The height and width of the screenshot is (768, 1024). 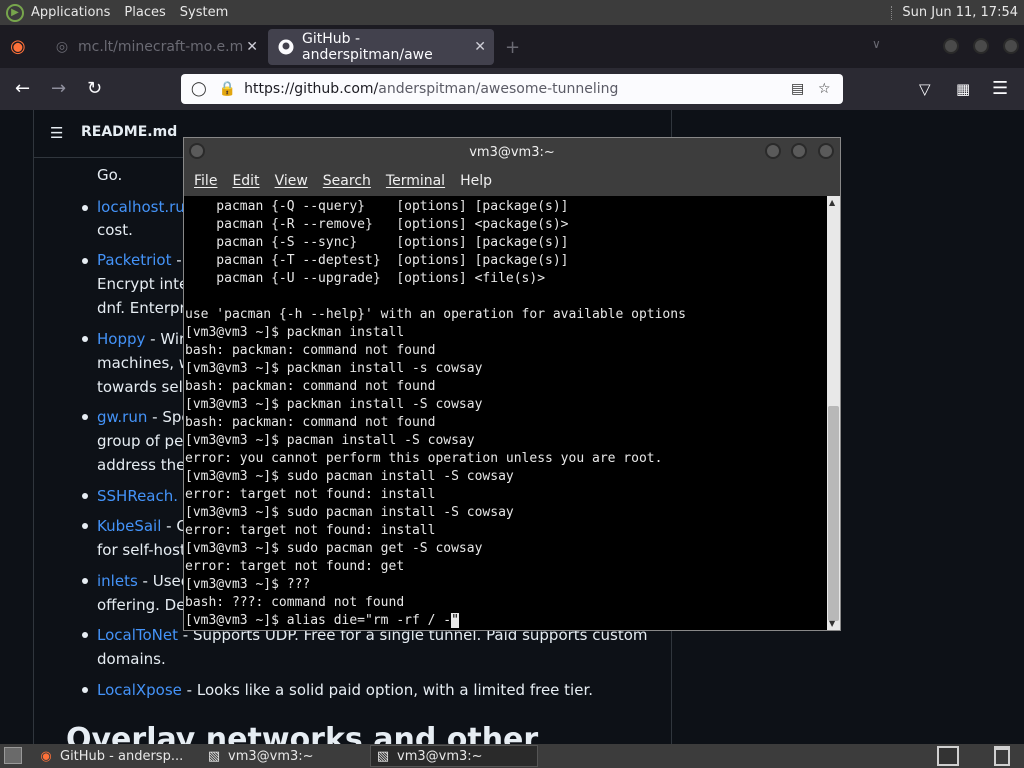 What do you see at coordinates (476, 181) in the screenshot?
I see `menu-help: Help` at bounding box center [476, 181].